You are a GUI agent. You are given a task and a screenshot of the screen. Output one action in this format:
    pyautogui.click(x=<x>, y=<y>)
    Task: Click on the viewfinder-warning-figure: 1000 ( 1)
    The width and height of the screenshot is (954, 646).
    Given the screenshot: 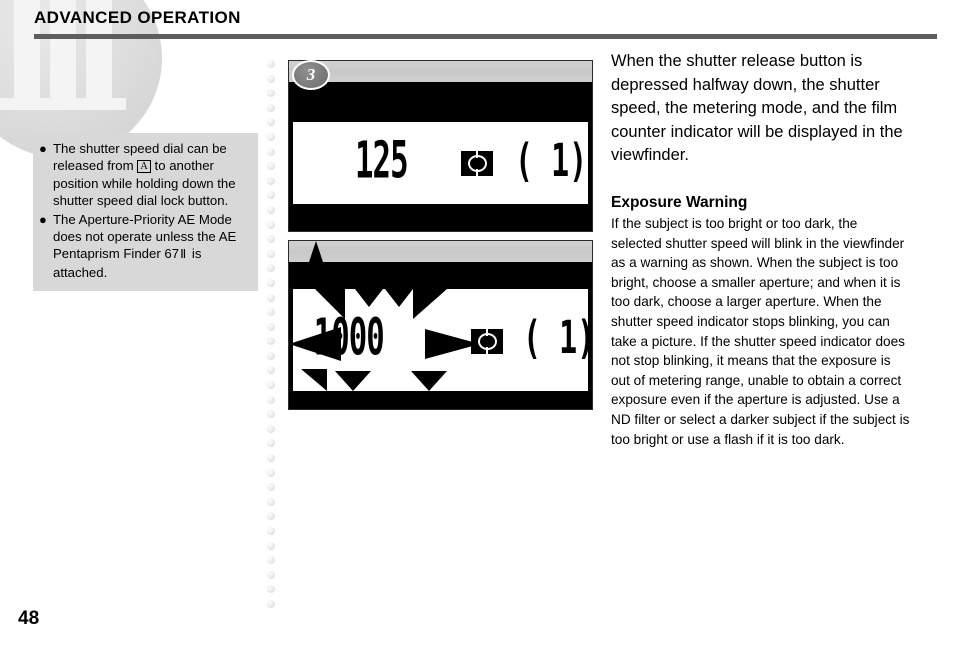 What is the action you would take?
    pyautogui.click(x=442, y=325)
    